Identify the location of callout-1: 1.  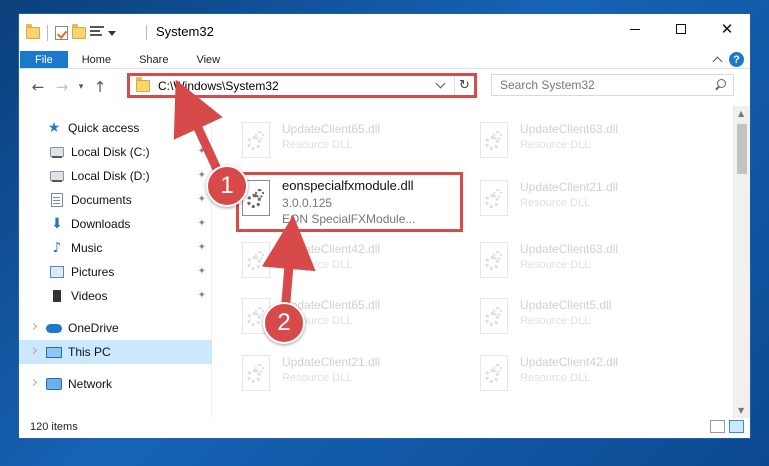
(227, 186).